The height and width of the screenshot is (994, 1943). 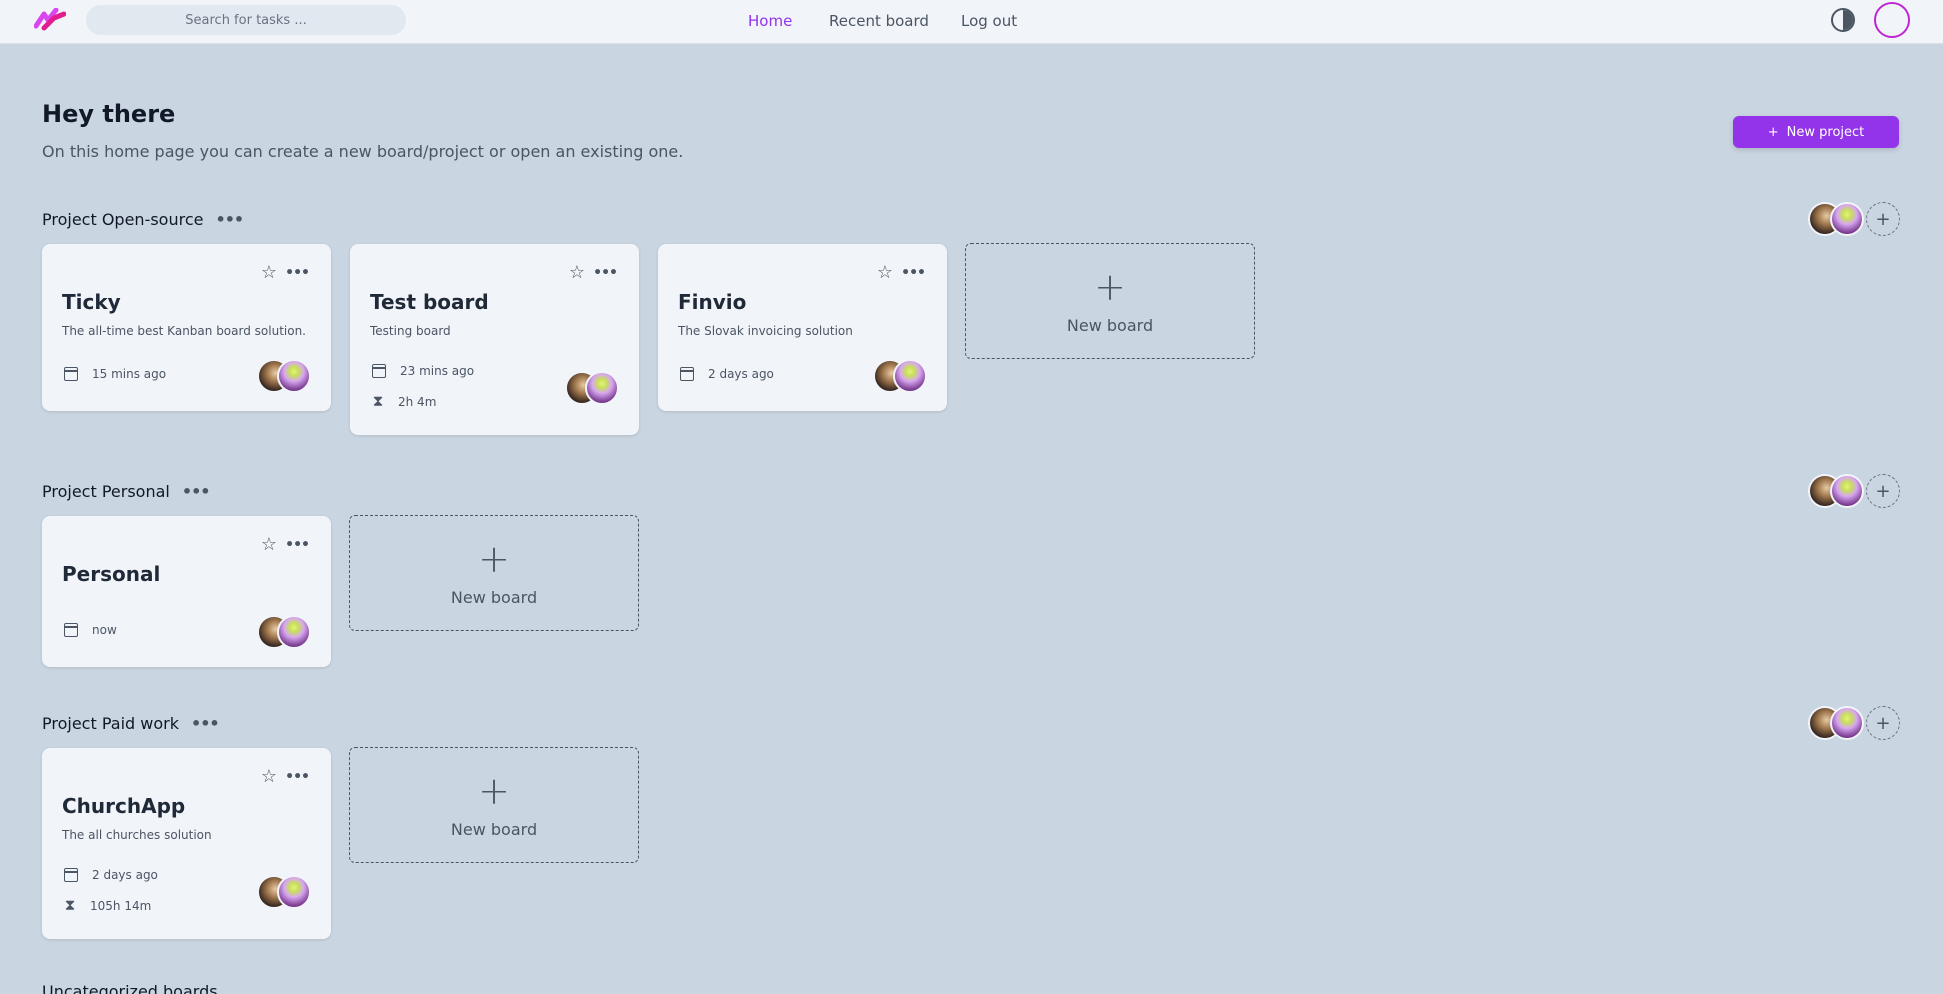 I want to click on new-project-button: + New project, so click(x=1816, y=132).